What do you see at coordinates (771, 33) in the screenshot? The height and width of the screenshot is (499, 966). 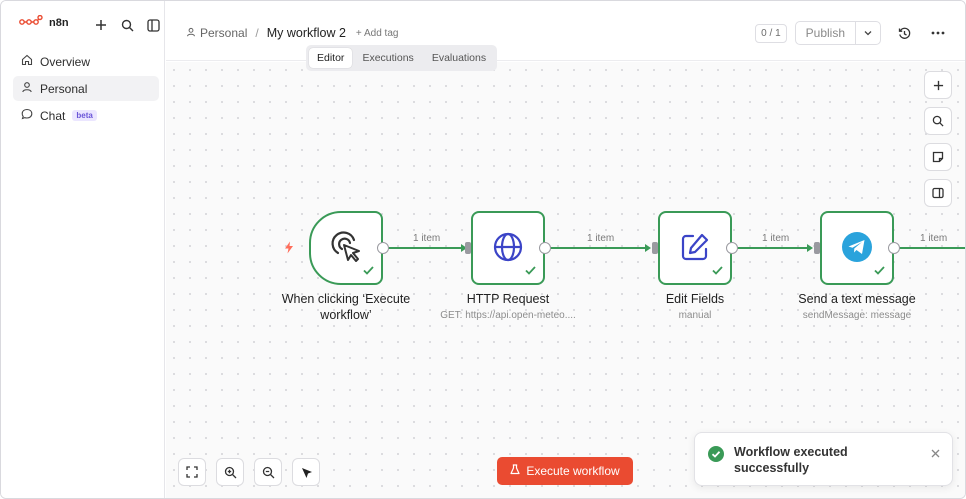 I see `version-counter: 0 / 1` at bounding box center [771, 33].